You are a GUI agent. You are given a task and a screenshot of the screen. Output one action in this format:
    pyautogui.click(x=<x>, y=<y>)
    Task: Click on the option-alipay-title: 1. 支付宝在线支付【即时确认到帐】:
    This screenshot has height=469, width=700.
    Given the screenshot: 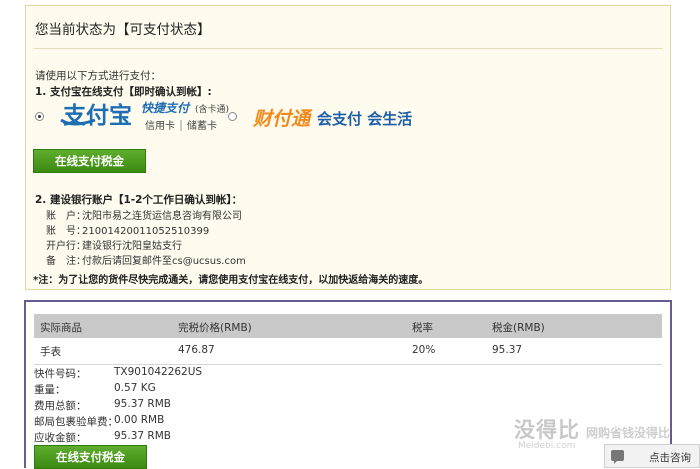 What is the action you would take?
    pyautogui.click(x=123, y=92)
    